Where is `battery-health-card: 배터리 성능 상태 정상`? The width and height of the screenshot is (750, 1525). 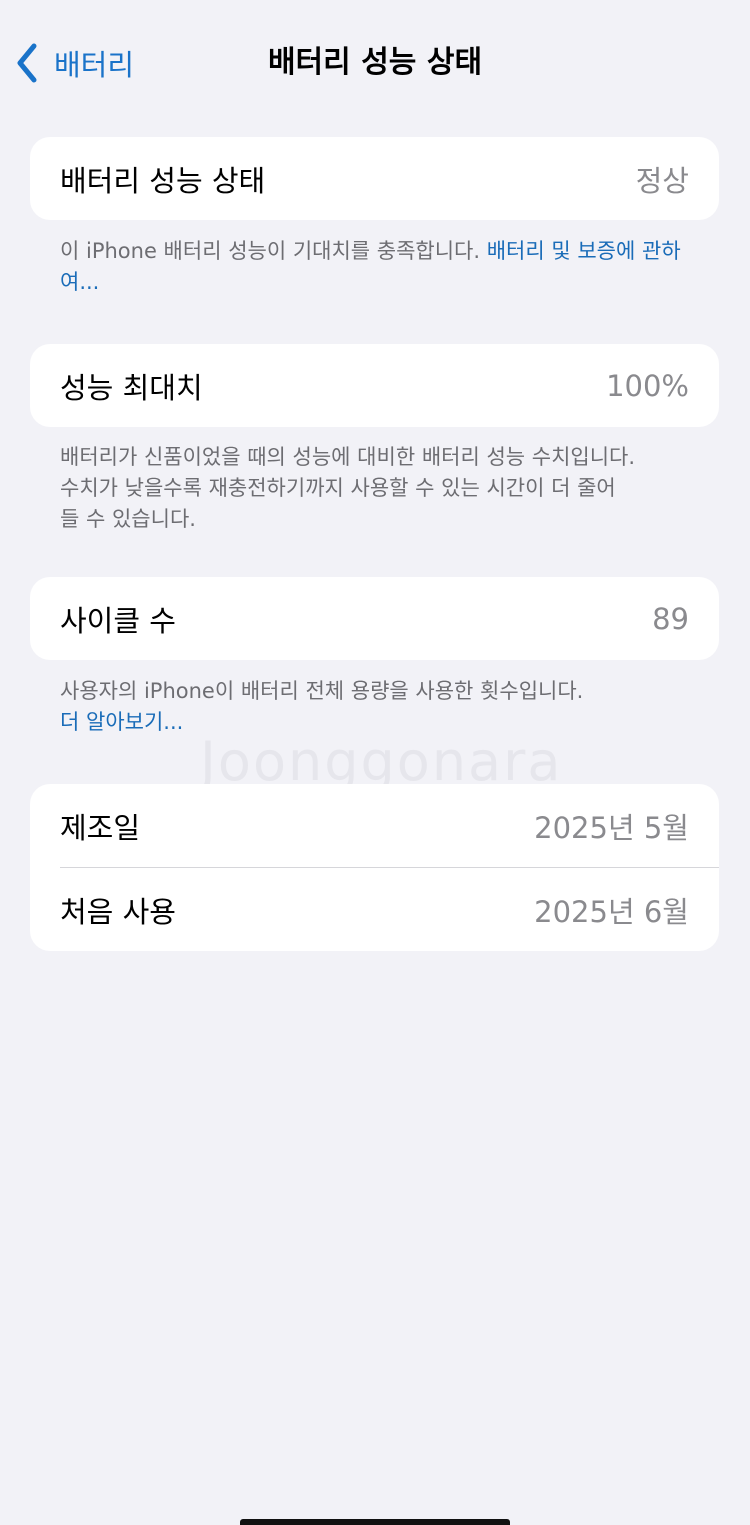
battery-health-card: 배터리 성능 상태 정상 is located at coordinates (374, 178).